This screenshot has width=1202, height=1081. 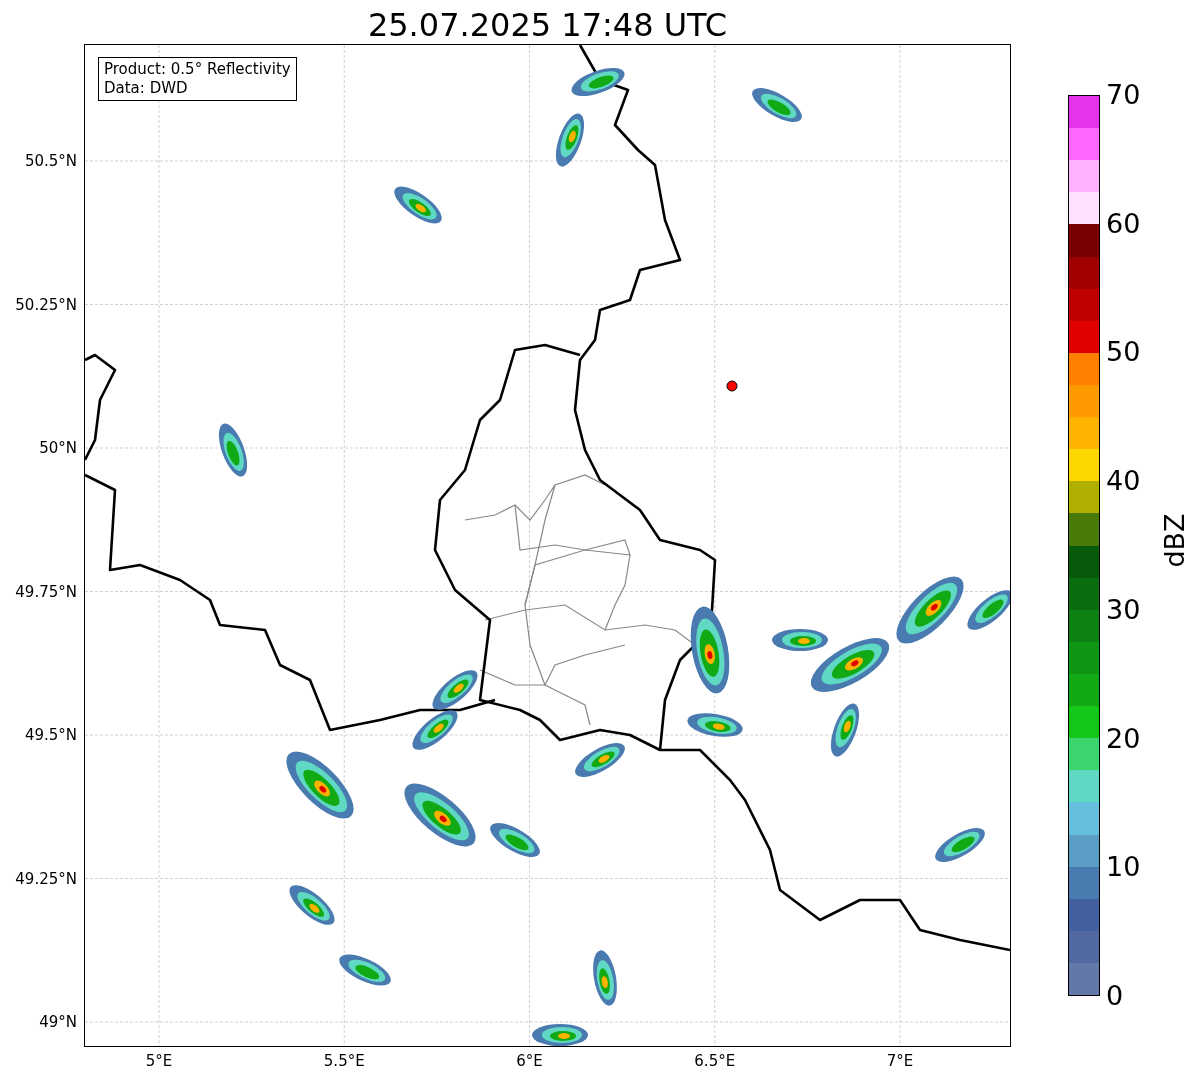 What do you see at coordinates (1115, 996) in the screenshot?
I see `colorbar-tick-label: 0` at bounding box center [1115, 996].